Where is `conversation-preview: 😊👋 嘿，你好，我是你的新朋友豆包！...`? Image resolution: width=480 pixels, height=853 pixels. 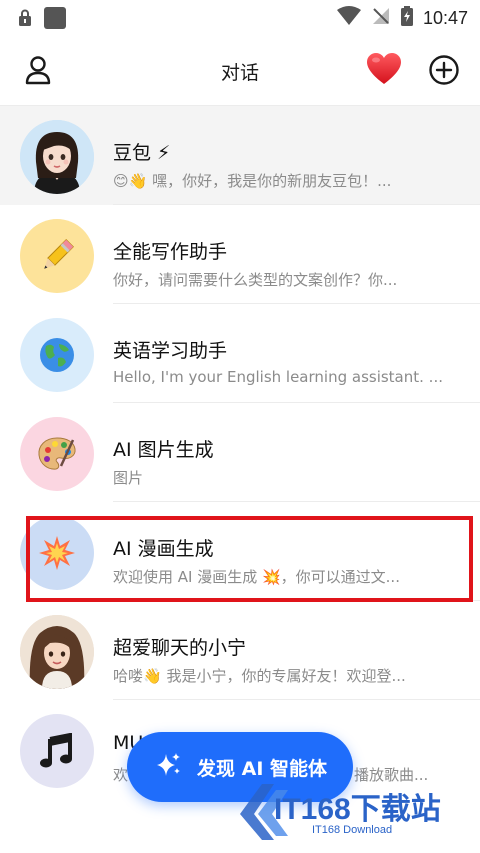 conversation-preview: 😊👋 嘿，你好，我是你的新朋友豆包！... is located at coordinates (252, 181).